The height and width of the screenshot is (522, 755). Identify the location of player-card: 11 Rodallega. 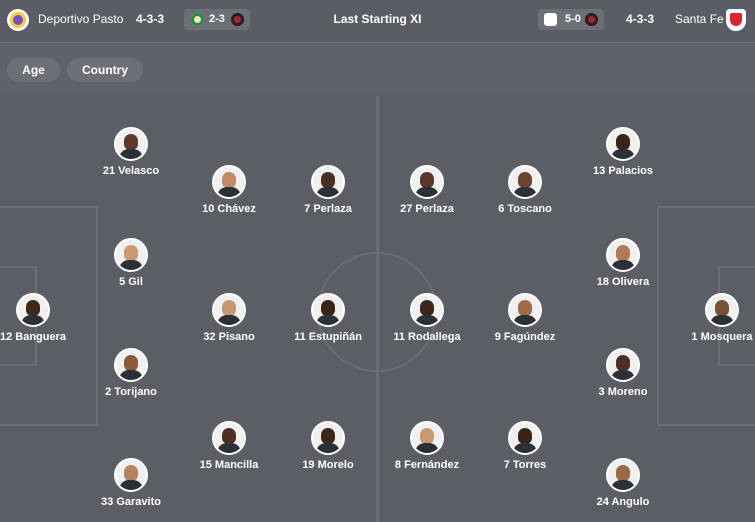
(427, 318).